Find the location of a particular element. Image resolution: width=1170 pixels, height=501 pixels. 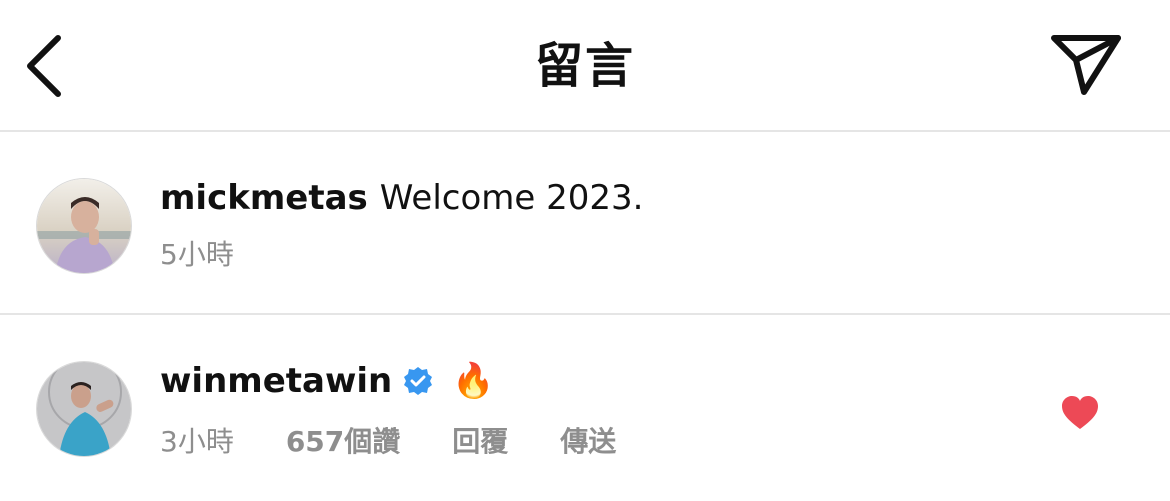

share-button is located at coordinates (1086, 65).